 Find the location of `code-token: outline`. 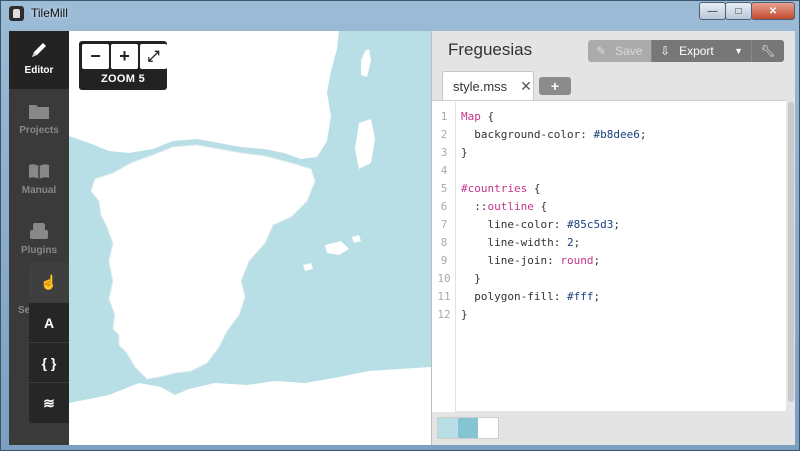

code-token: outline is located at coordinates (510, 206).